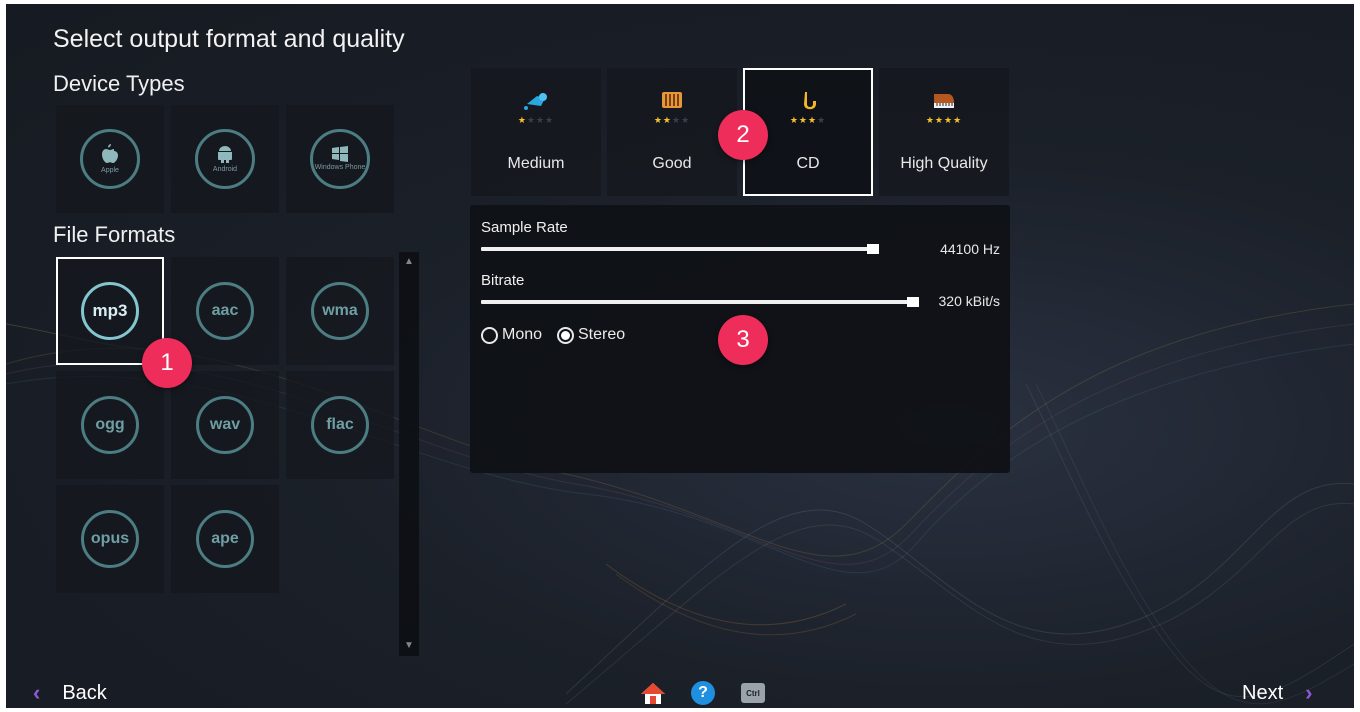  What do you see at coordinates (1309, 692) in the screenshot?
I see `chevron-right-icon: ›` at bounding box center [1309, 692].